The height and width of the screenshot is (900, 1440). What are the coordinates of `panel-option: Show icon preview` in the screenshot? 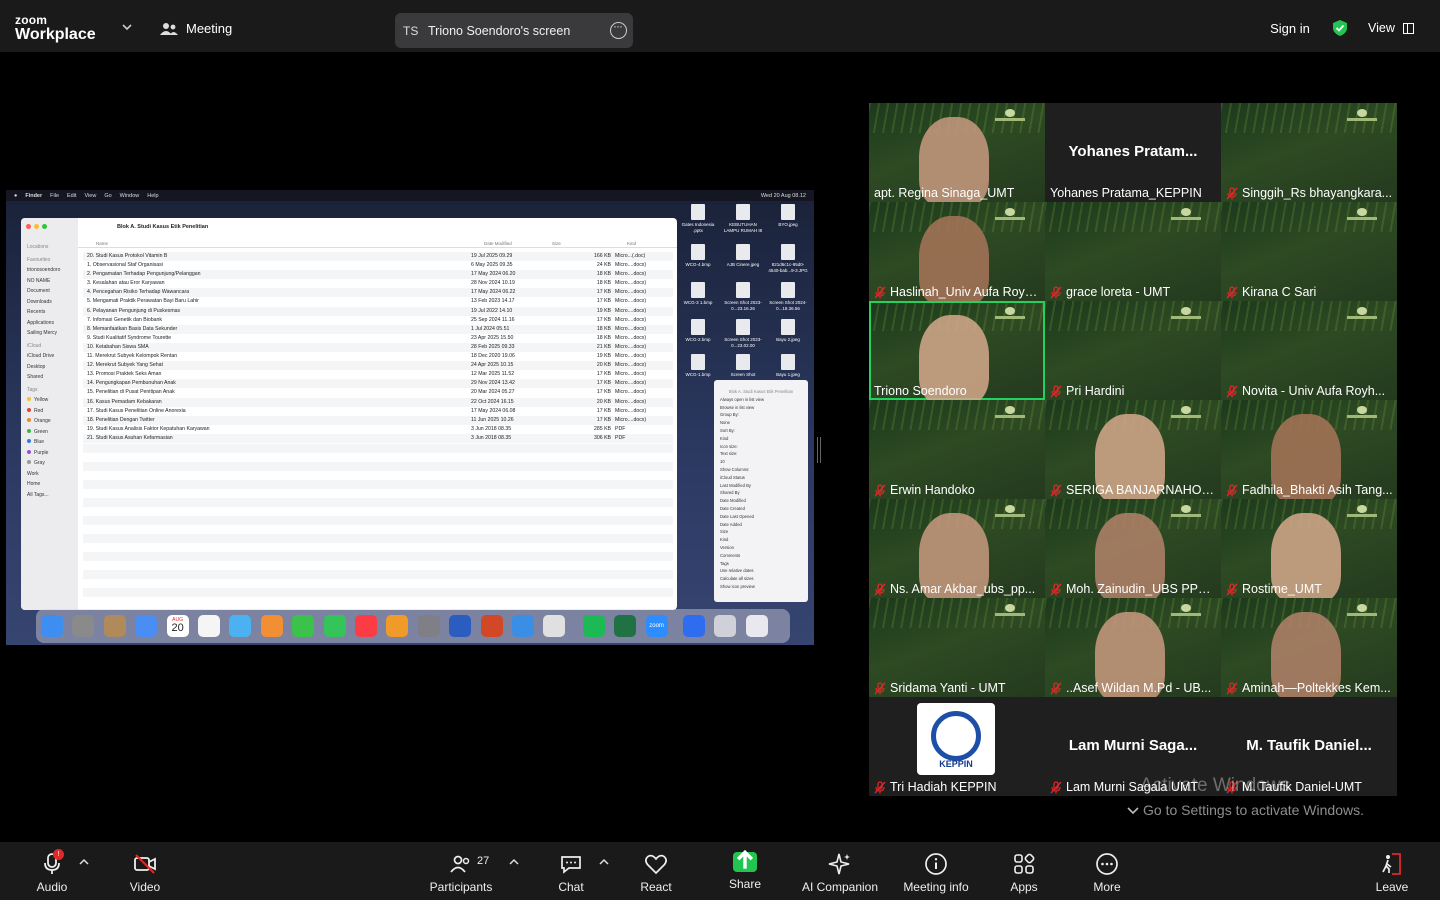 It's located at (761, 587).